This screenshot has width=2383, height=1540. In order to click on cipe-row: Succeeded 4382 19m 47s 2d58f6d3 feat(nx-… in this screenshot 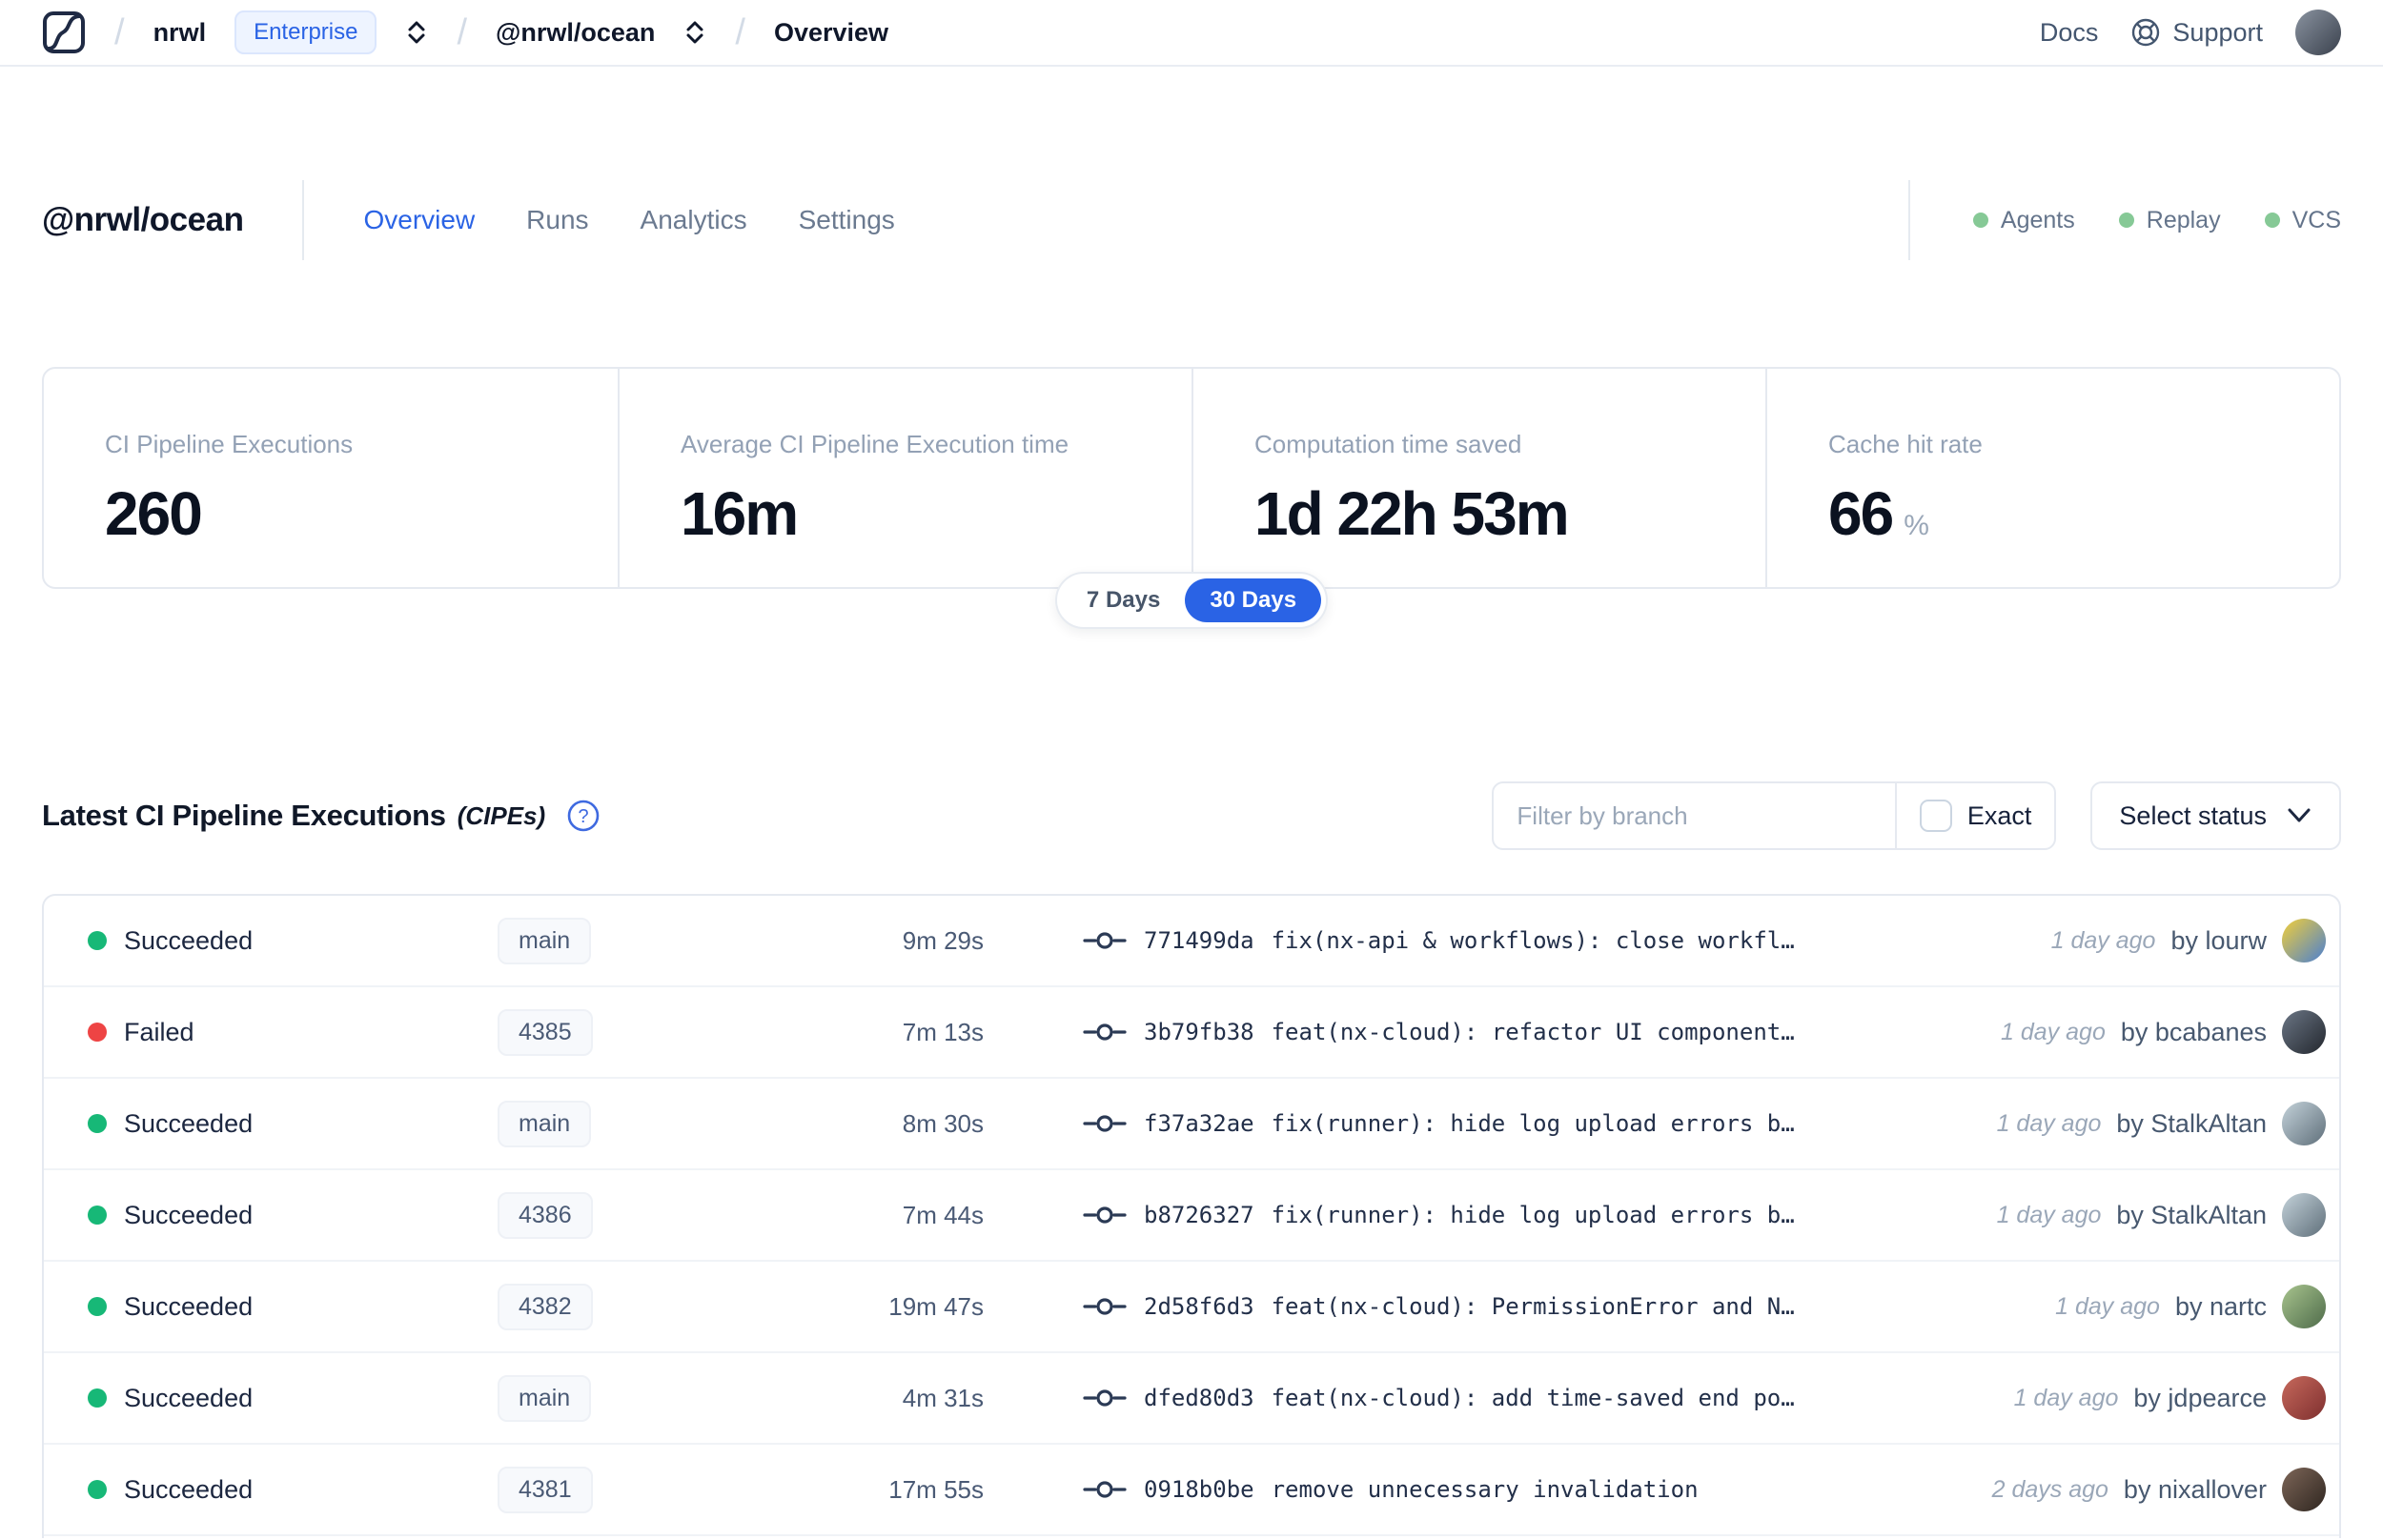, I will do `click(1191, 1307)`.